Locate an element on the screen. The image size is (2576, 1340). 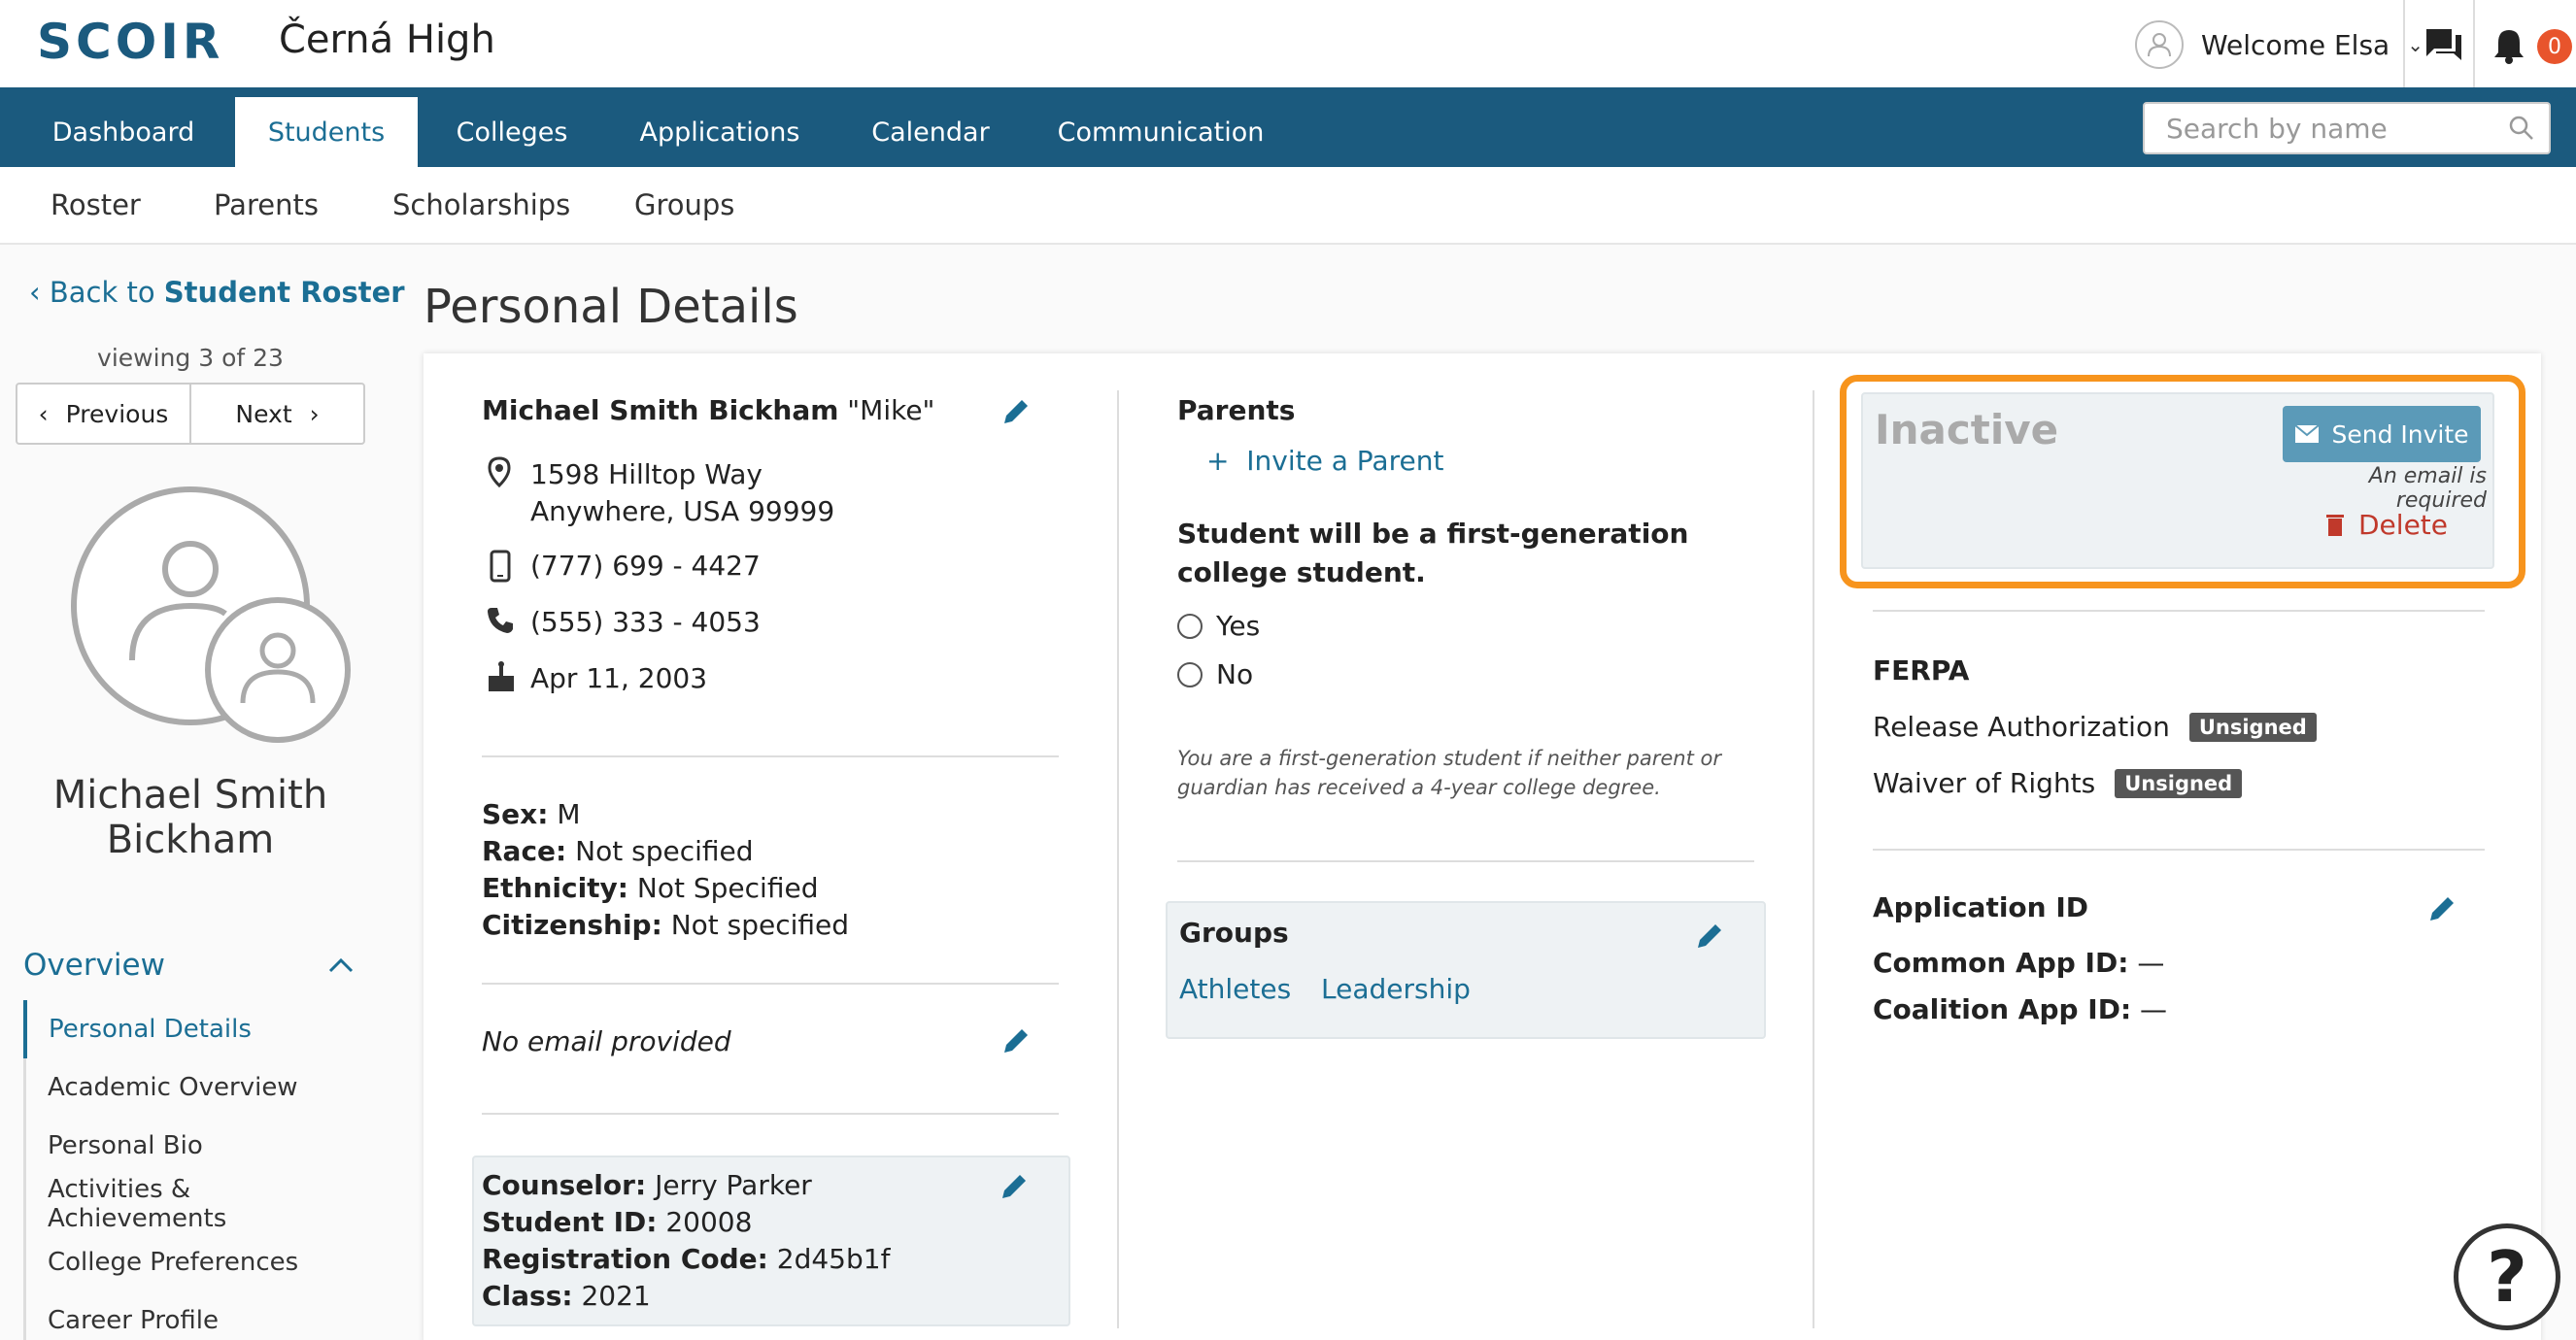
tab-communication: Communication is located at coordinates (1160, 132).